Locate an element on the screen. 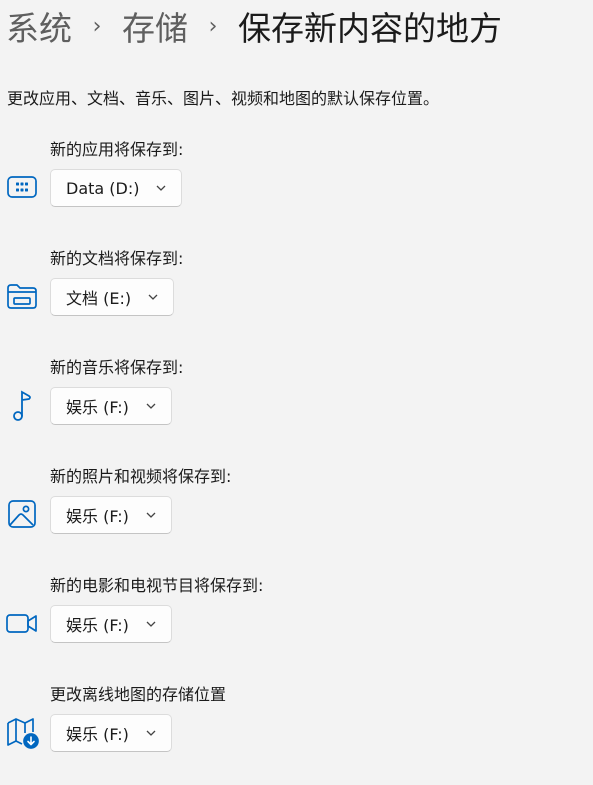  setting-offline-maps-location: 更改离线地图的存储位置 娱乐 (F:) is located at coordinates (296, 735).